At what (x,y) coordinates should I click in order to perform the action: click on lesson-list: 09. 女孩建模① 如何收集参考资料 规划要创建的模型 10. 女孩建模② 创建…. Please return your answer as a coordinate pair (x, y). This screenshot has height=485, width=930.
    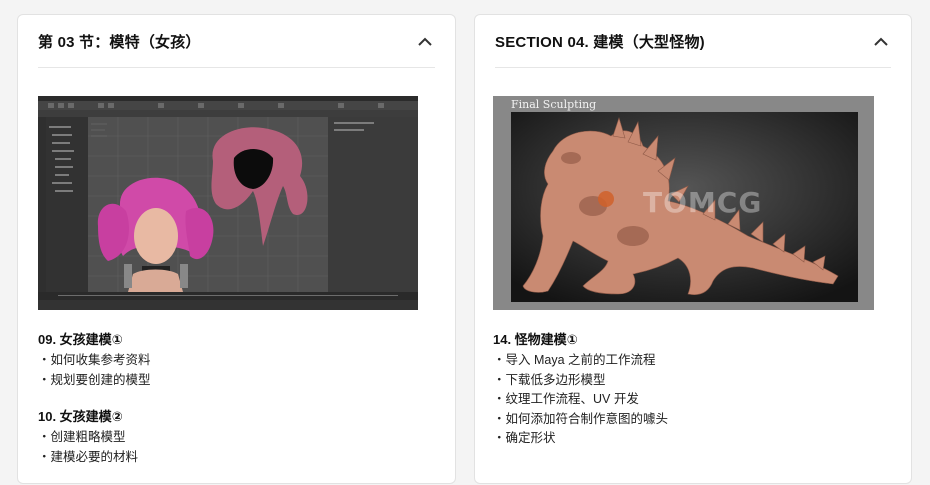
    Looking at the image, I should click on (94, 408).